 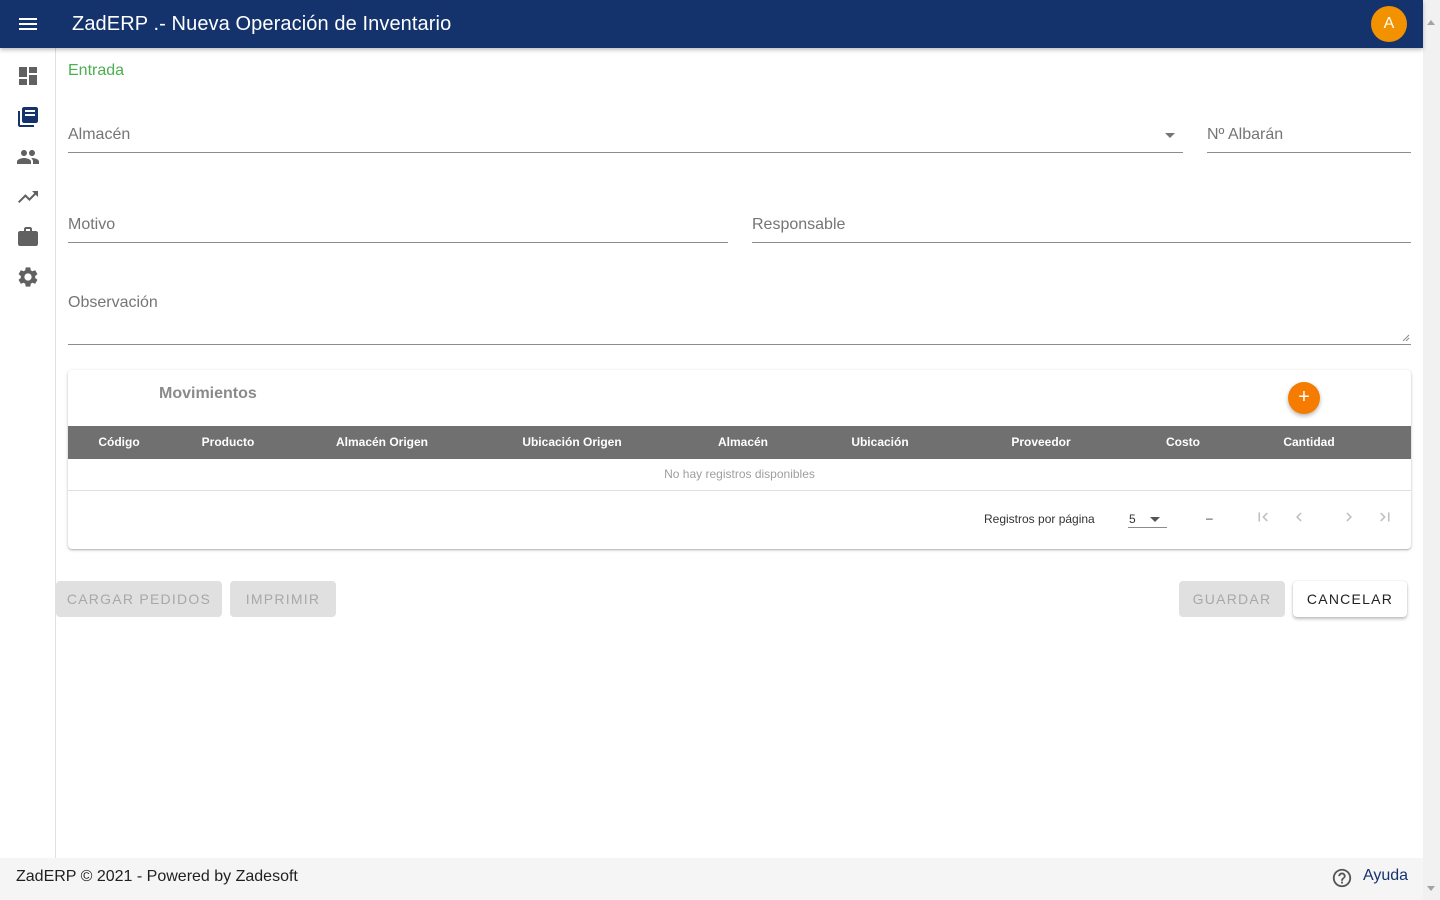 What do you see at coordinates (1406, 338) in the screenshot?
I see `resize-handle-icon` at bounding box center [1406, 338].